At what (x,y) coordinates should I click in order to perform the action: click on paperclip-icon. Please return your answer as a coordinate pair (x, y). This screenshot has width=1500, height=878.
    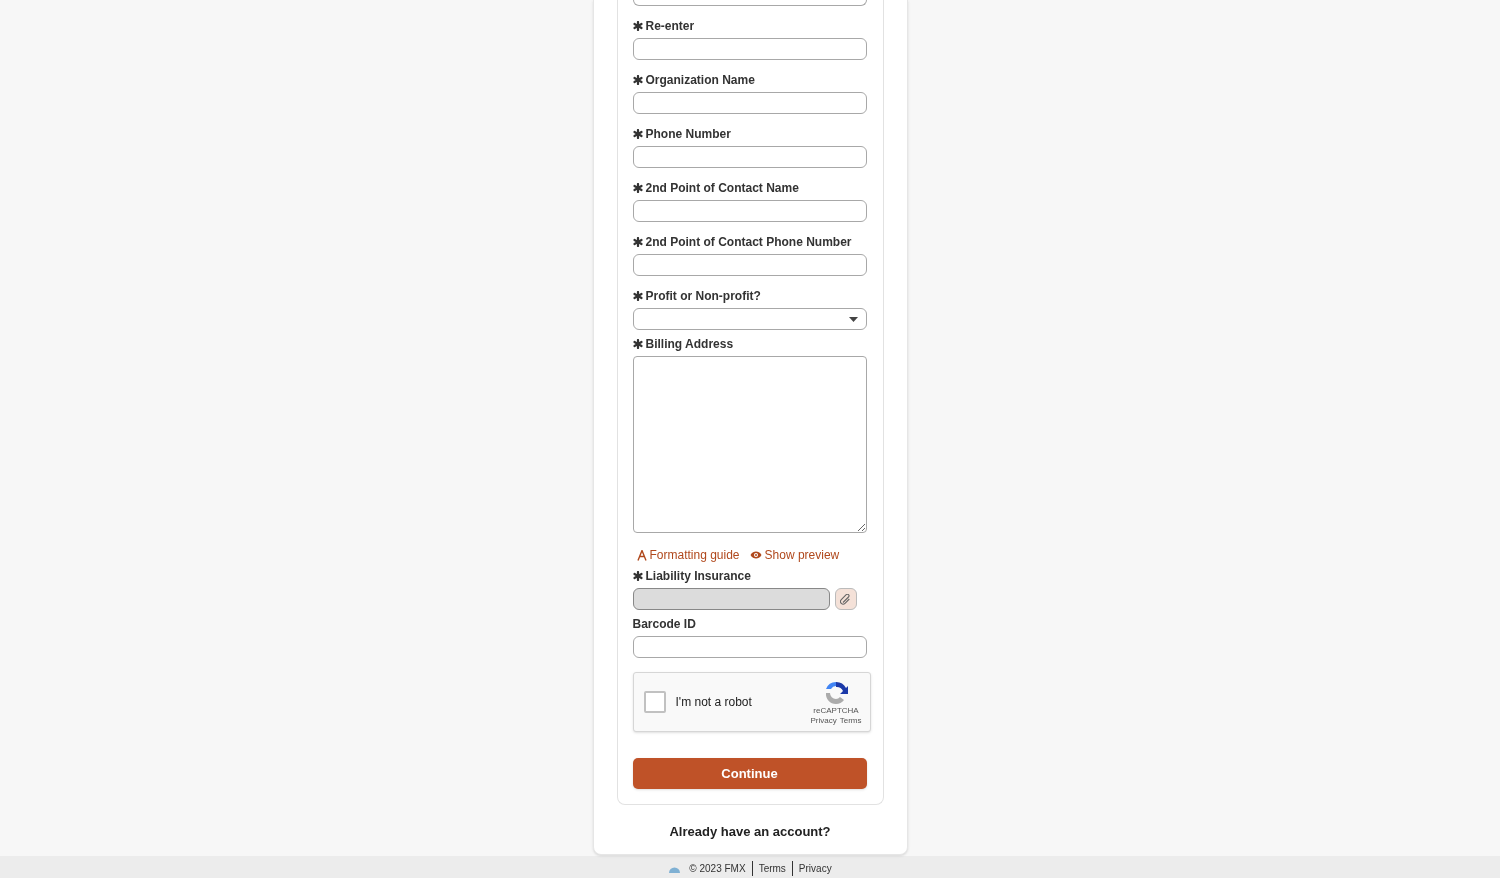
    Looking at the image, I should click on (845, 599).